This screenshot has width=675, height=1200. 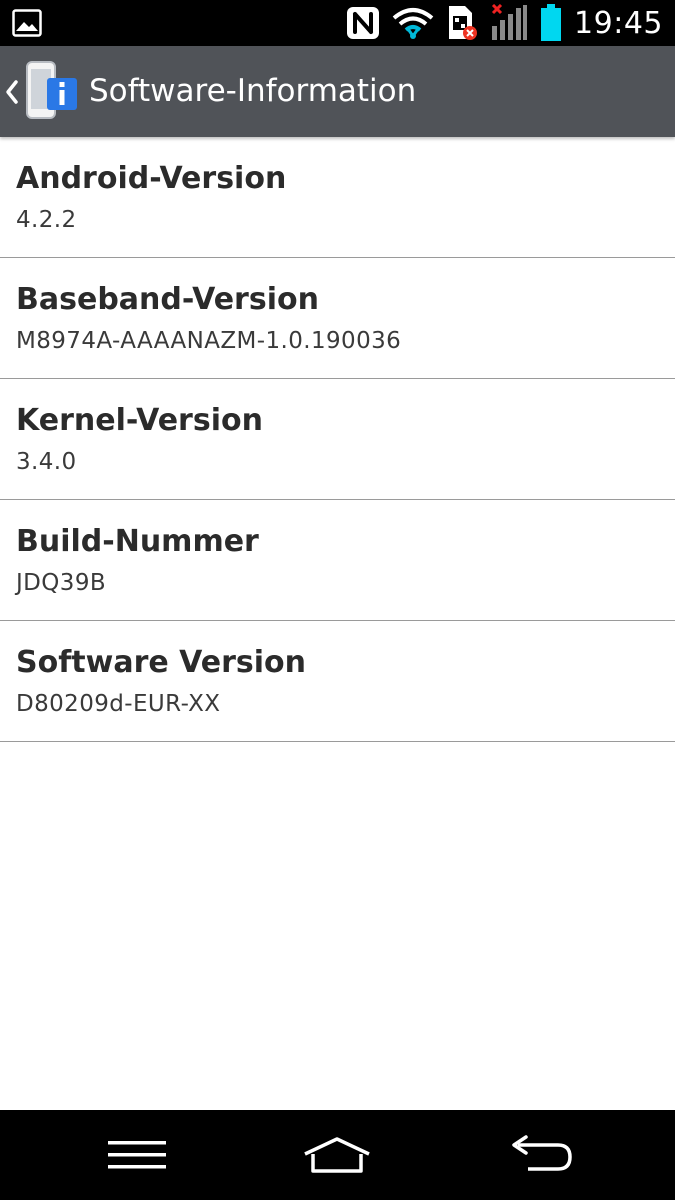 What do you see at coordinates (151, 178) in the screenshot?
I see `list-item-title: Android-Version` at bounding box center [151, 178].